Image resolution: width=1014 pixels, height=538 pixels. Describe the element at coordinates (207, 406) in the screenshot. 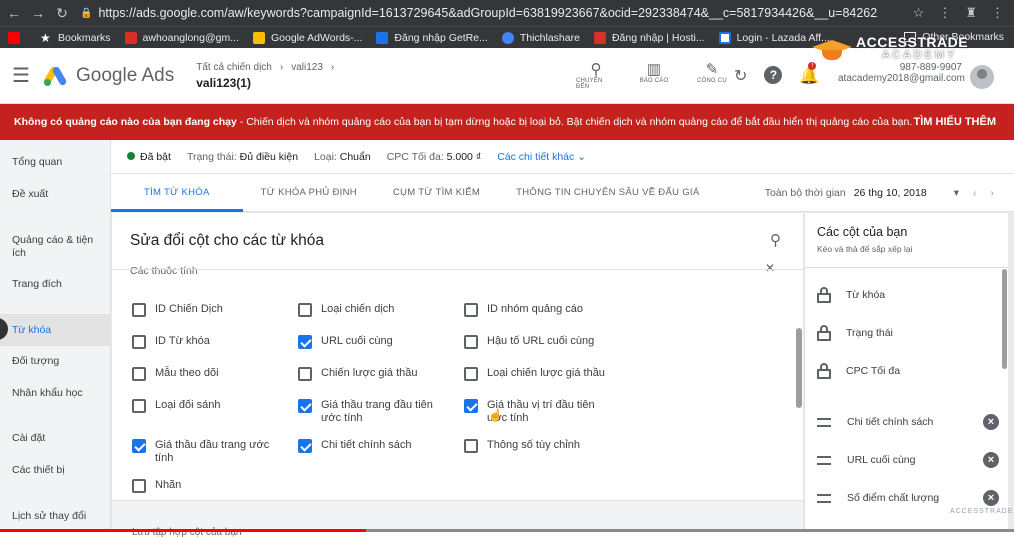

I see `column-checkbox: Loại đối sánh` at that location.